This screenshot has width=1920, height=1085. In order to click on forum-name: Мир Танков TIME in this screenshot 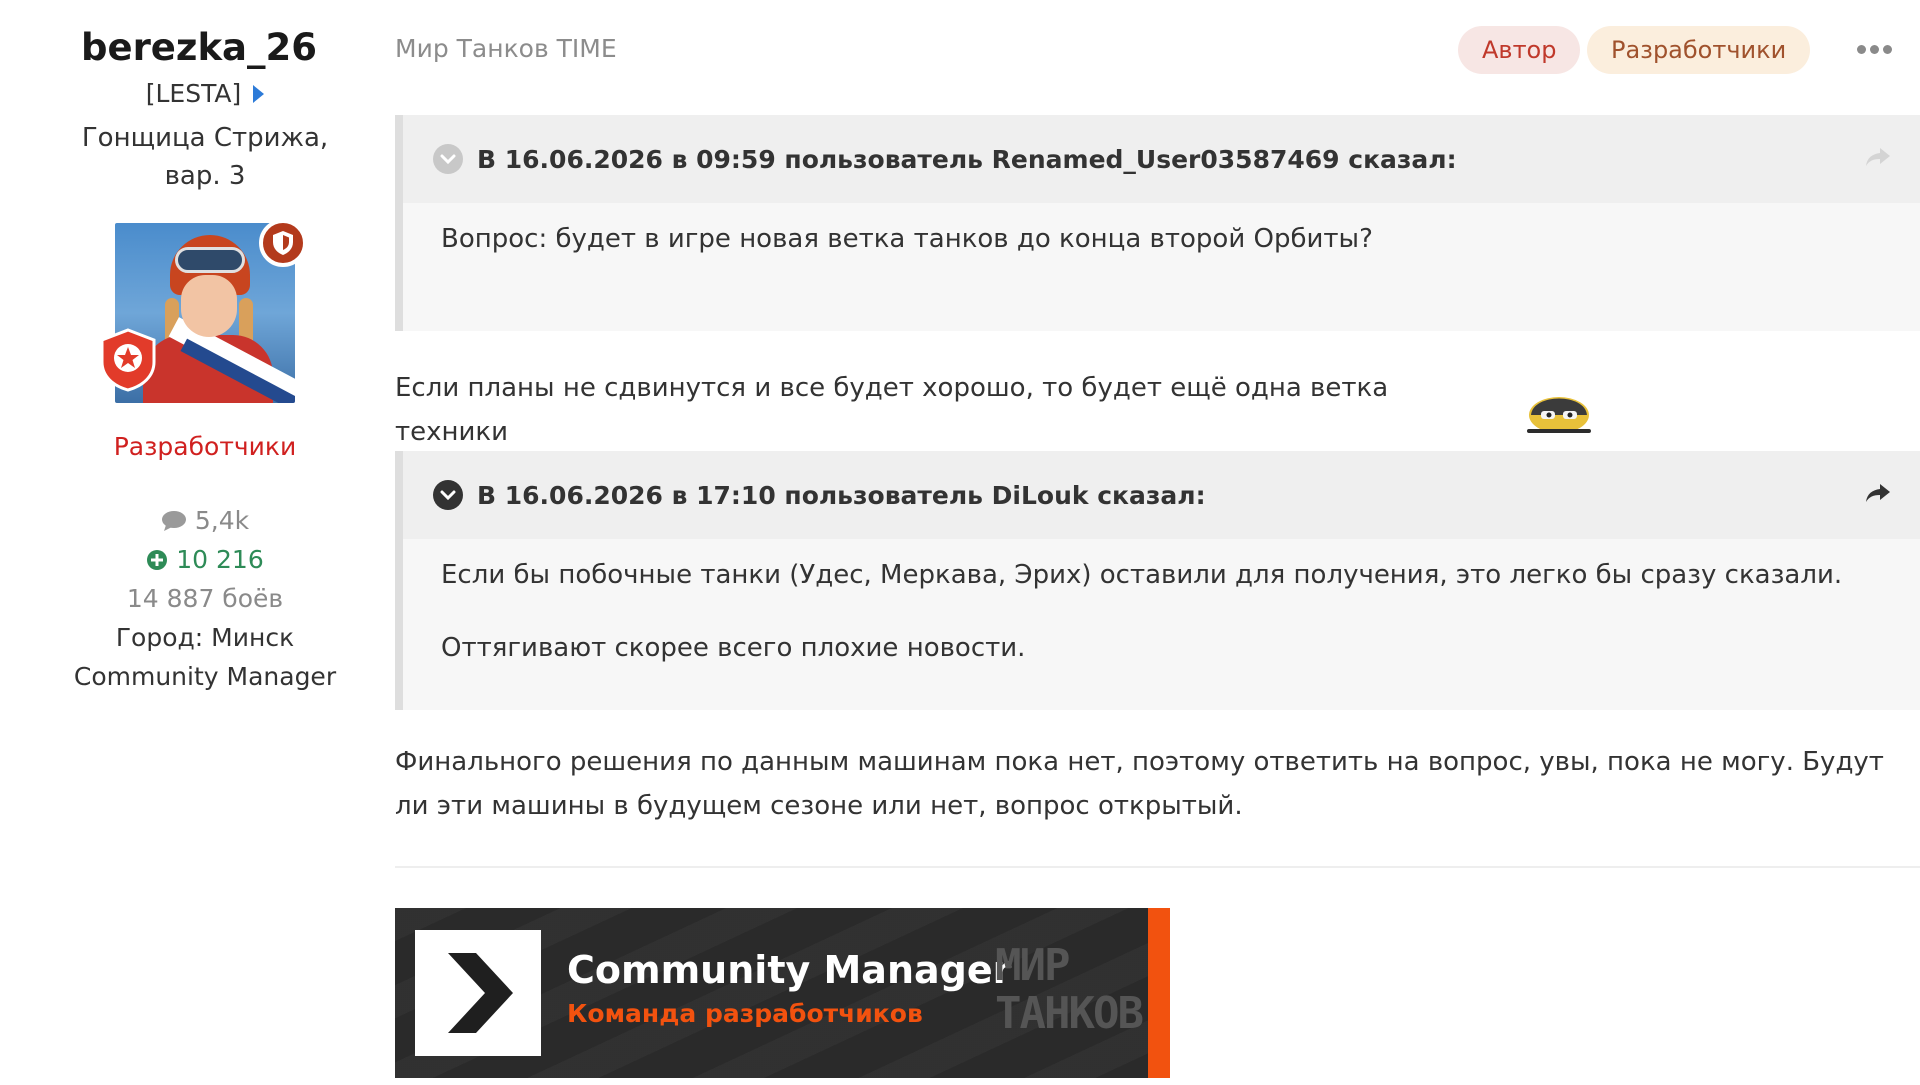, I will do `click(506, 48)`.